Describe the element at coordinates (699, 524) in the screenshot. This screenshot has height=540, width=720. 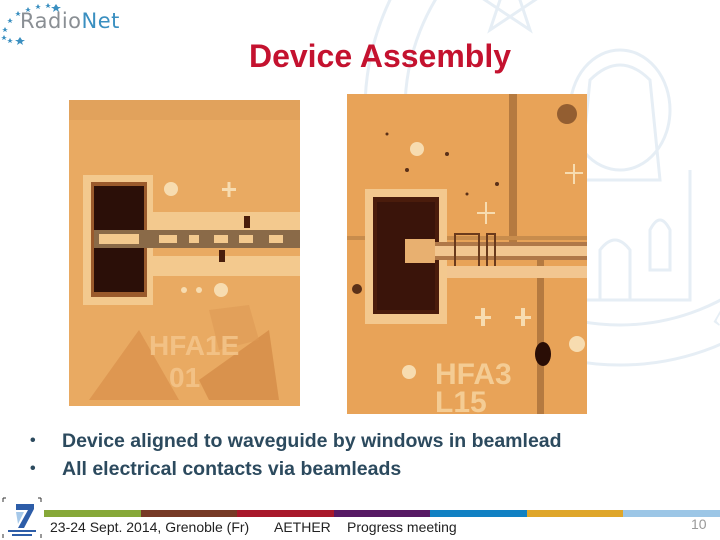
I see `page-number: 10` at that location.